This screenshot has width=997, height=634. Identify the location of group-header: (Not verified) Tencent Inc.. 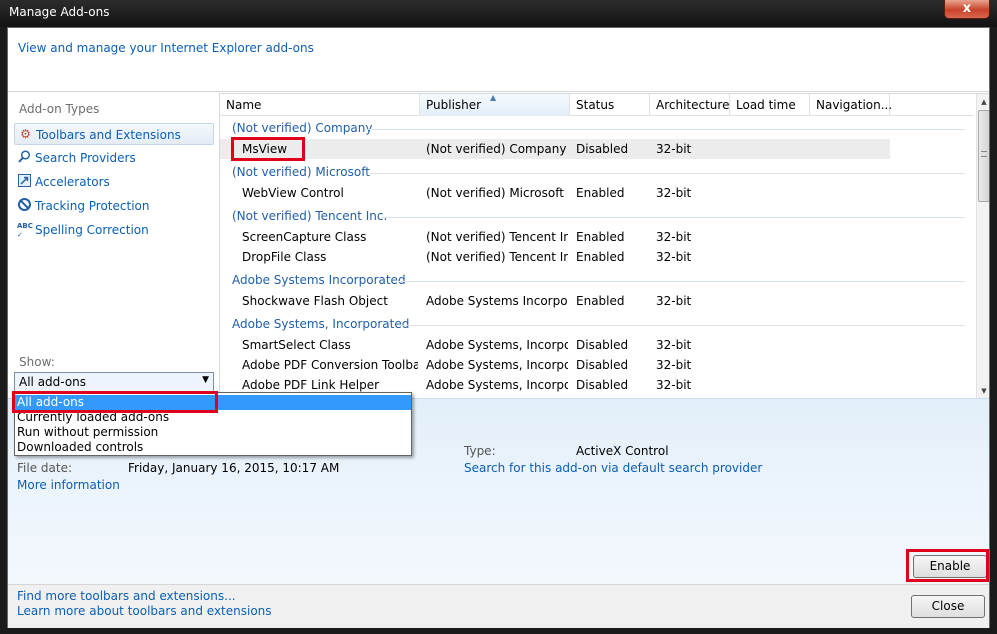
(310, 216).